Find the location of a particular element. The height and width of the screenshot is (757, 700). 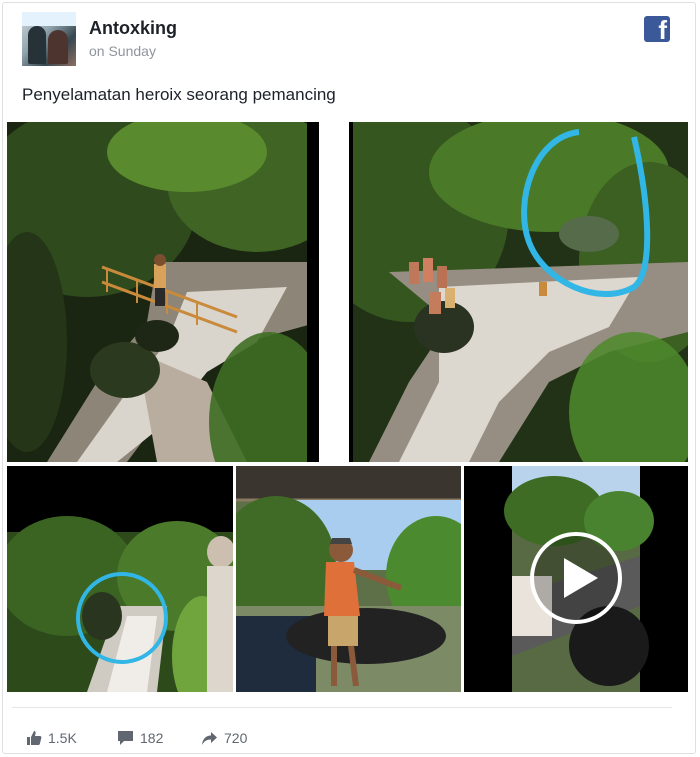

author-avatar is located at coordinates (49, 39).